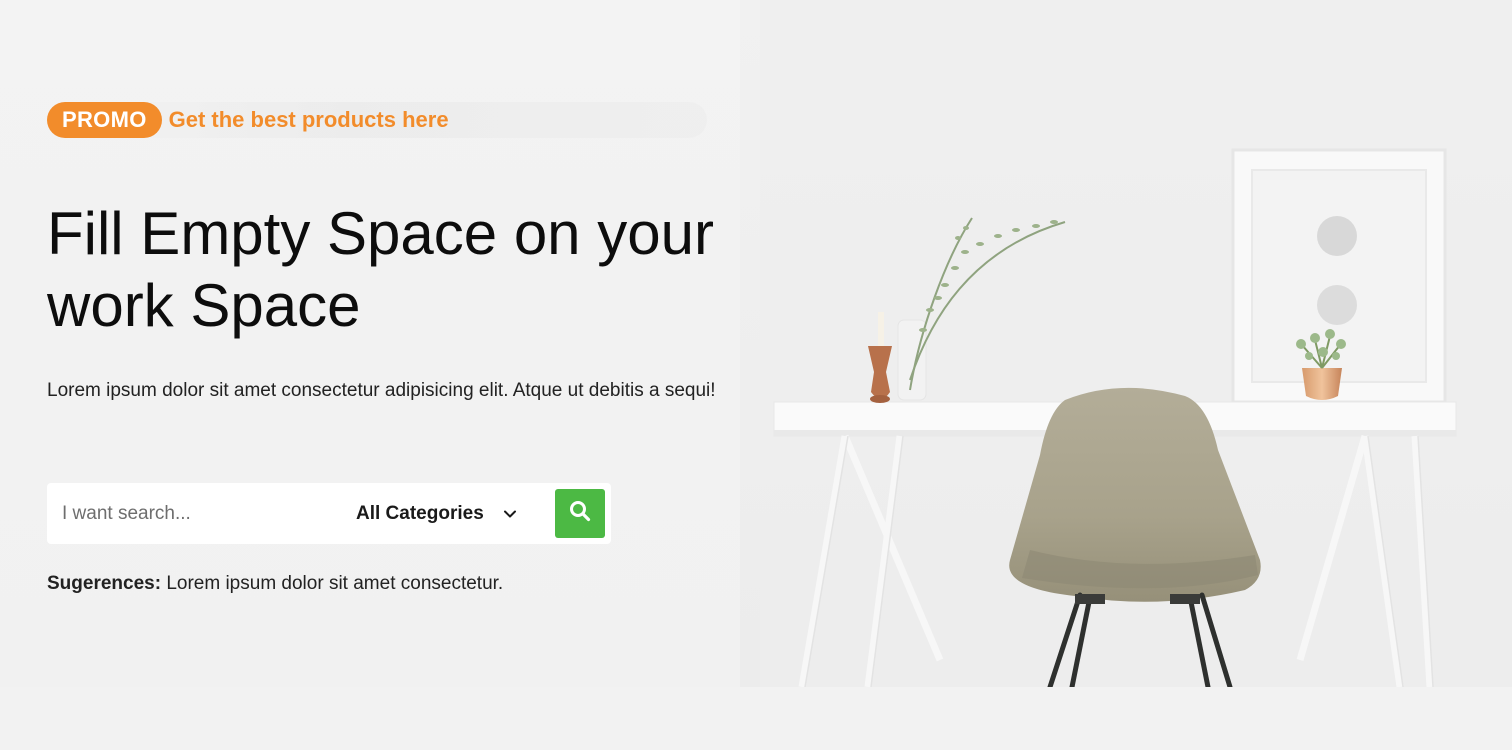 Image resolution: width=1512 pixels, height=750 pixels. I want to click on promo-badge: PROMO, so click(104, 120).